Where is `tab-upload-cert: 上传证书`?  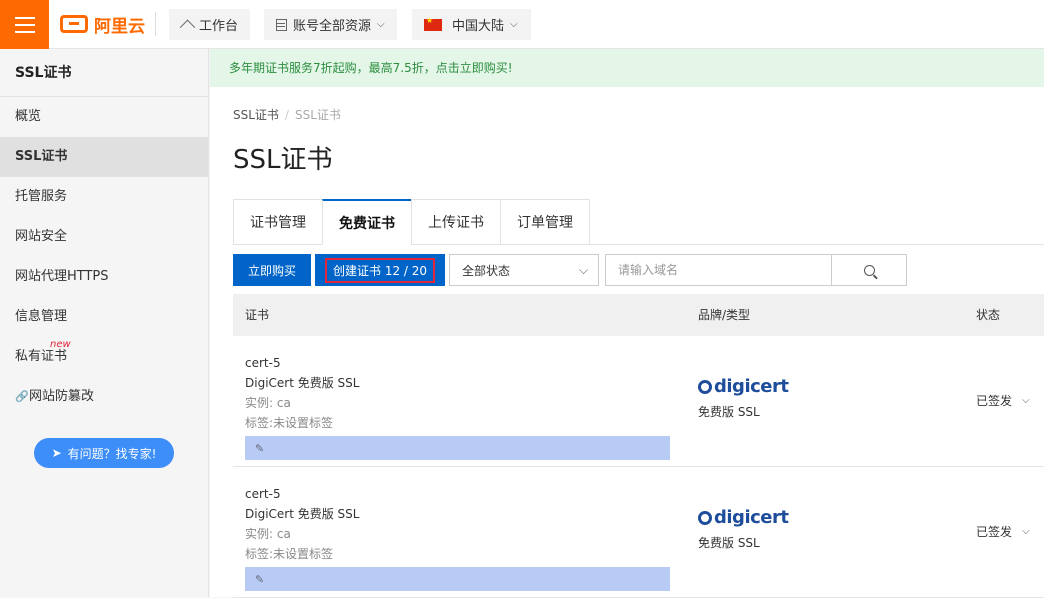
tab-upload-cert: 上传证书 is located at coordinates (455, 222).